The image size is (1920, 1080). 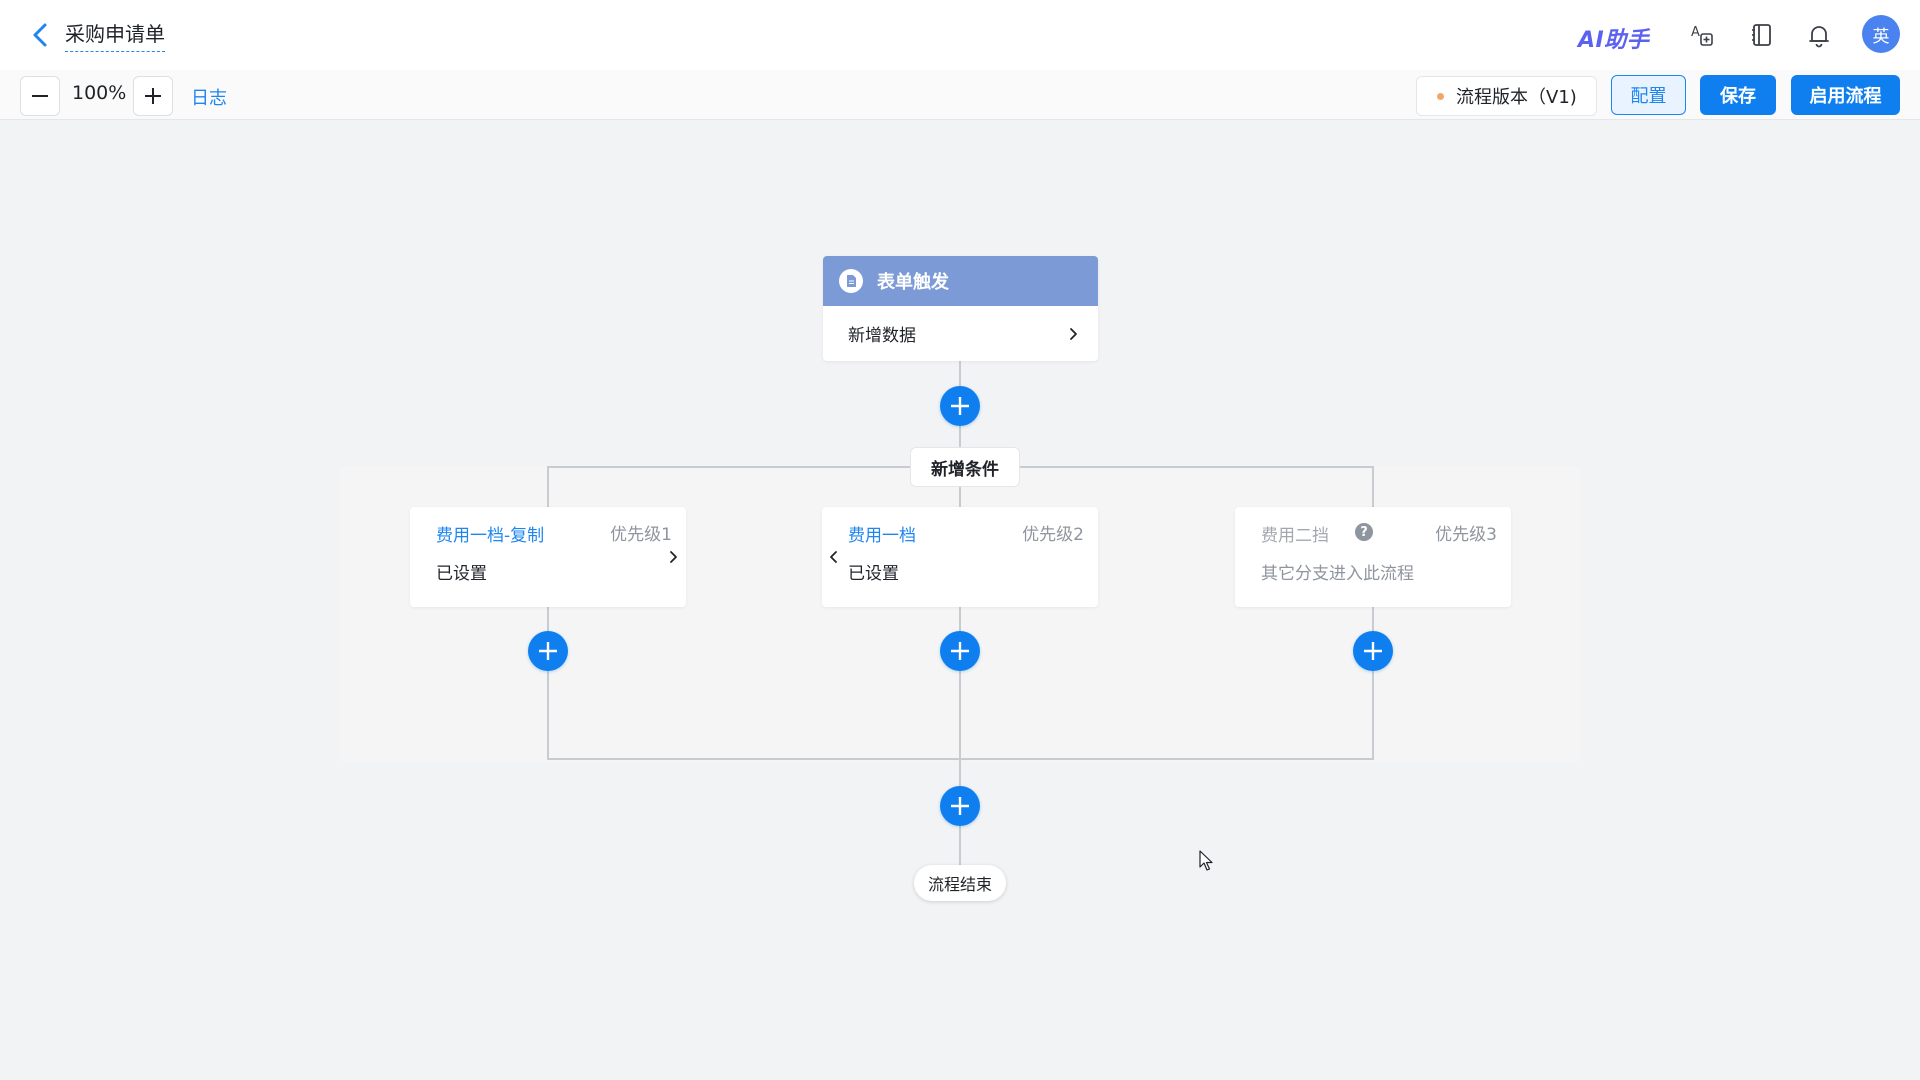 What do you see at coordinates (1073, 333) in the screenshot?
I see `chevron-right-icon` at bounding box center [1073, 333].